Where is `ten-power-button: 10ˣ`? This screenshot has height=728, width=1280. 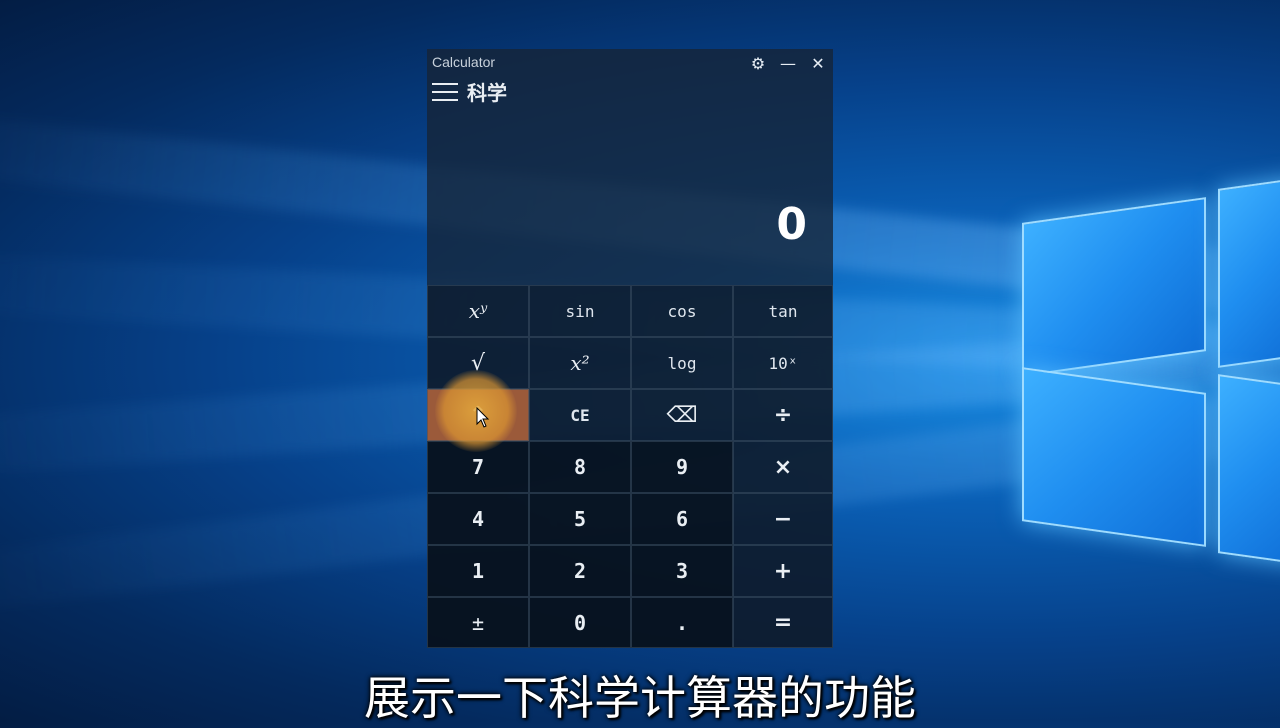 ten-power-button: 10ˣ is located at coordinates (783, 363).